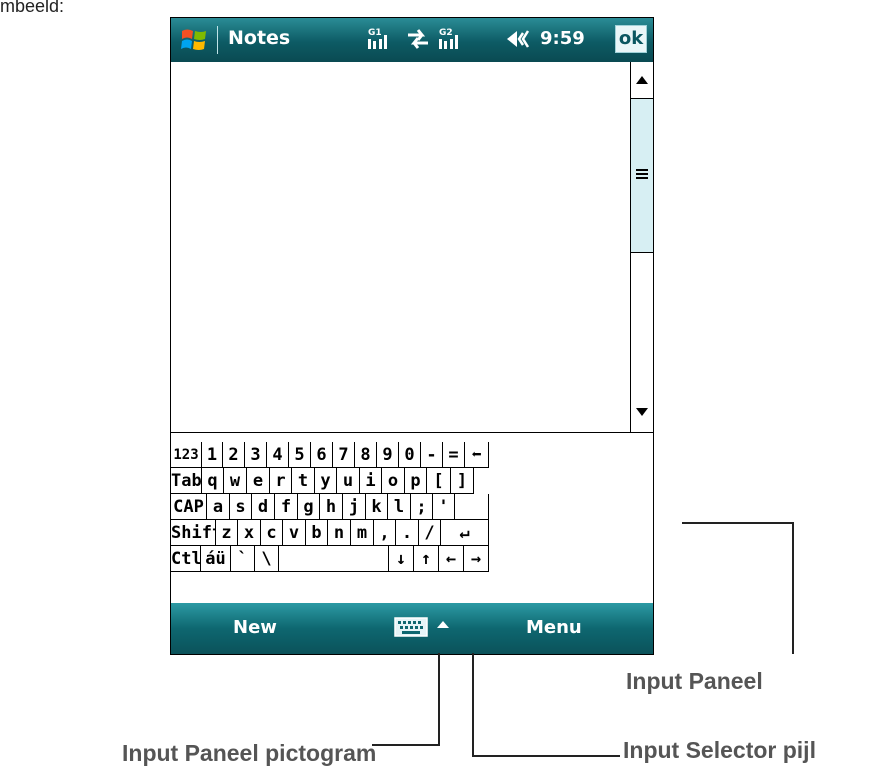 The height and width of the screenshot is (773, 869). I want to click on scroll-up-button, so click(642, 79).